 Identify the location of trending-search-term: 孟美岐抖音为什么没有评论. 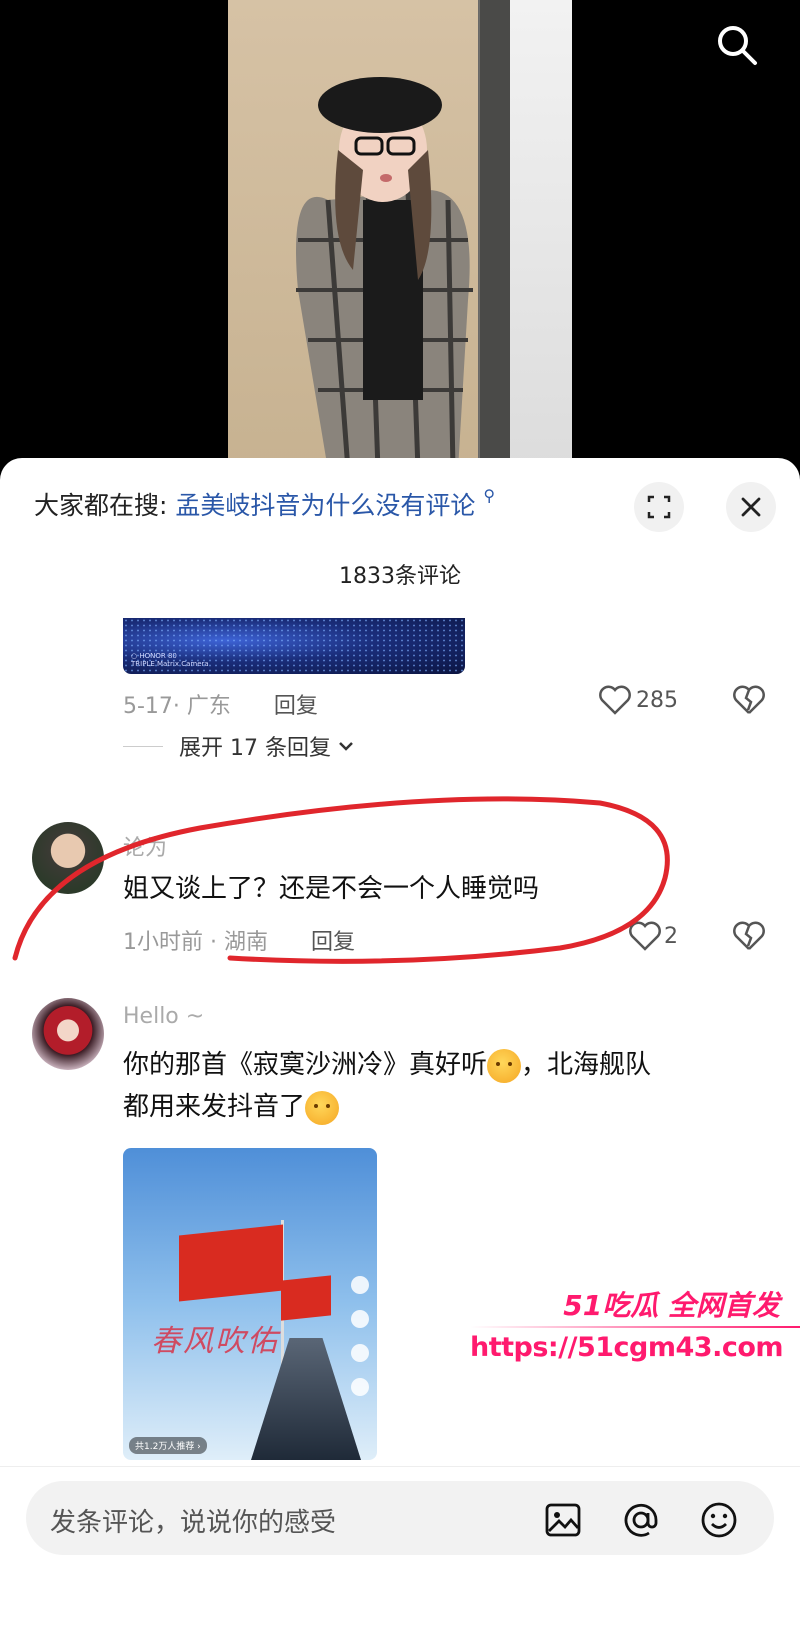
(325, 505).